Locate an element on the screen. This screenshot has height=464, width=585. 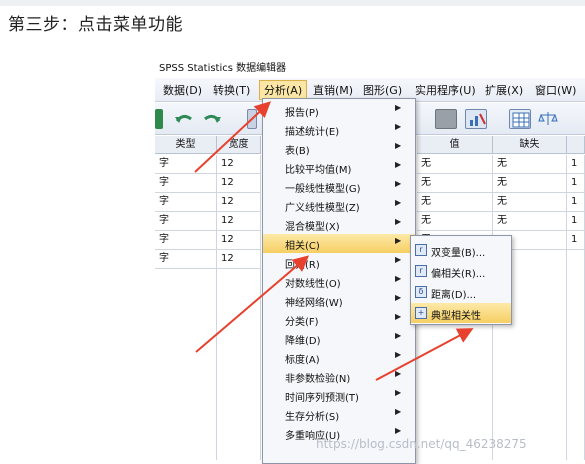
col-header-values: 值 is located at coordinates (455, 145).